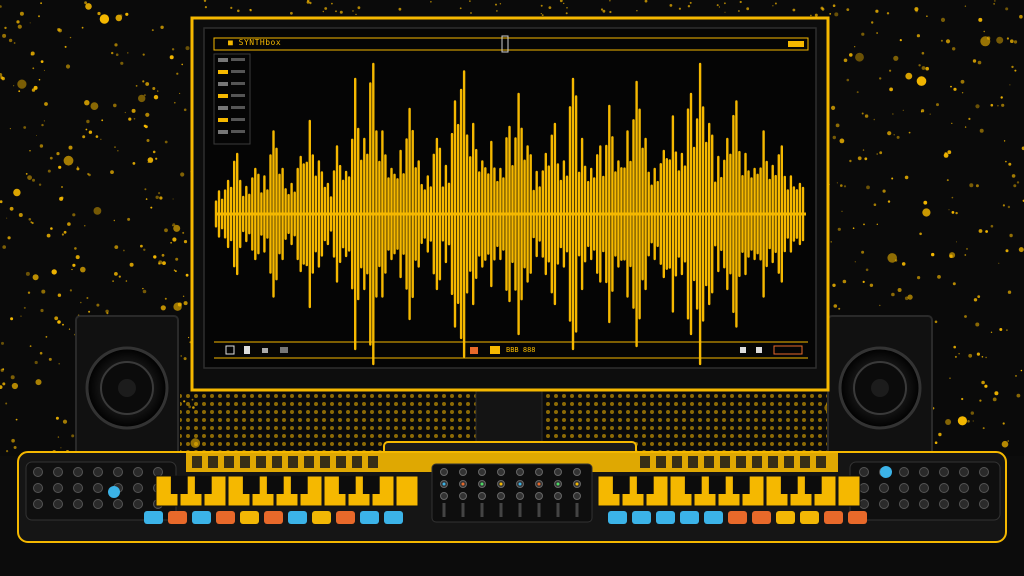 The image size is (1024, 576). Describe the element at coordinates (114, 492) in the screenshot. I see `left-blue-led` at that location.